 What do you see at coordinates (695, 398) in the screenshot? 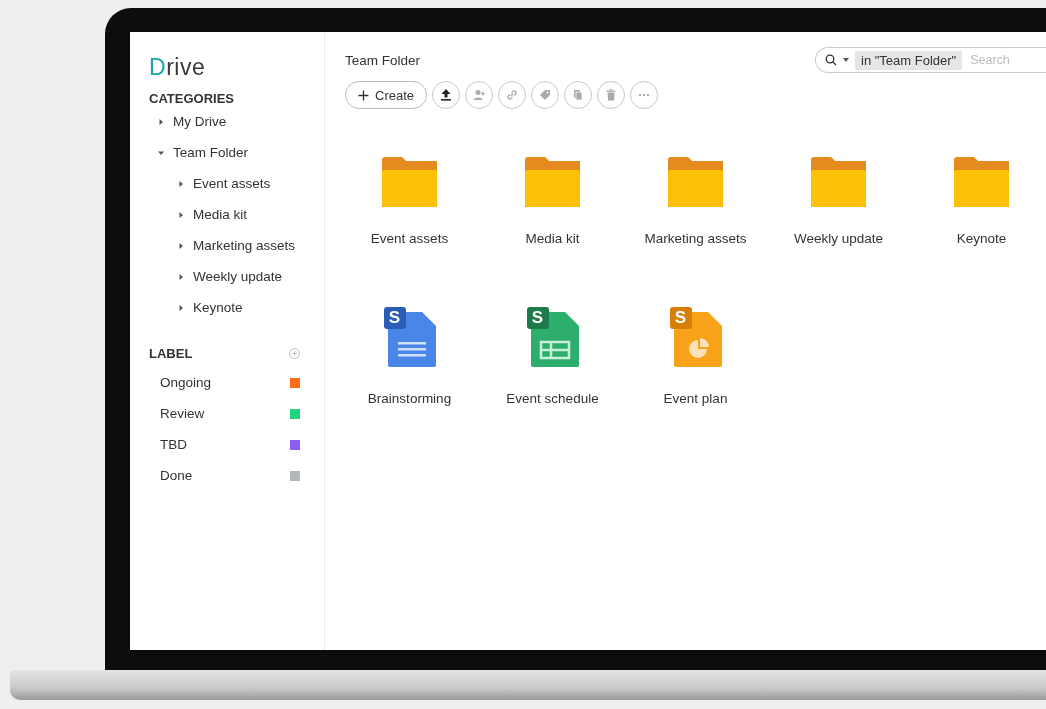
I see `item-name: Event plan` at bounding box center [695, 398].